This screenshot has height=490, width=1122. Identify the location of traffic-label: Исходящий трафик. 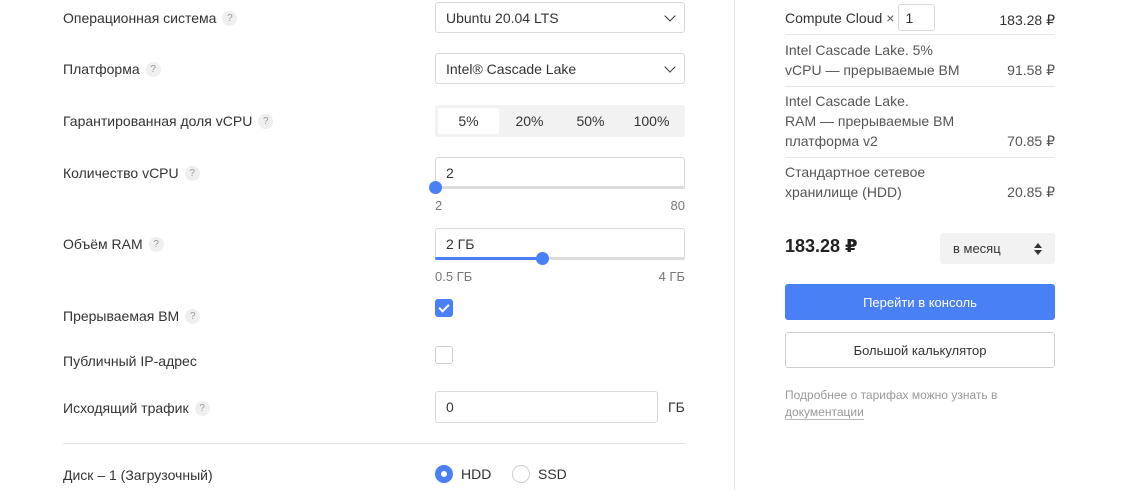
(126, 408).